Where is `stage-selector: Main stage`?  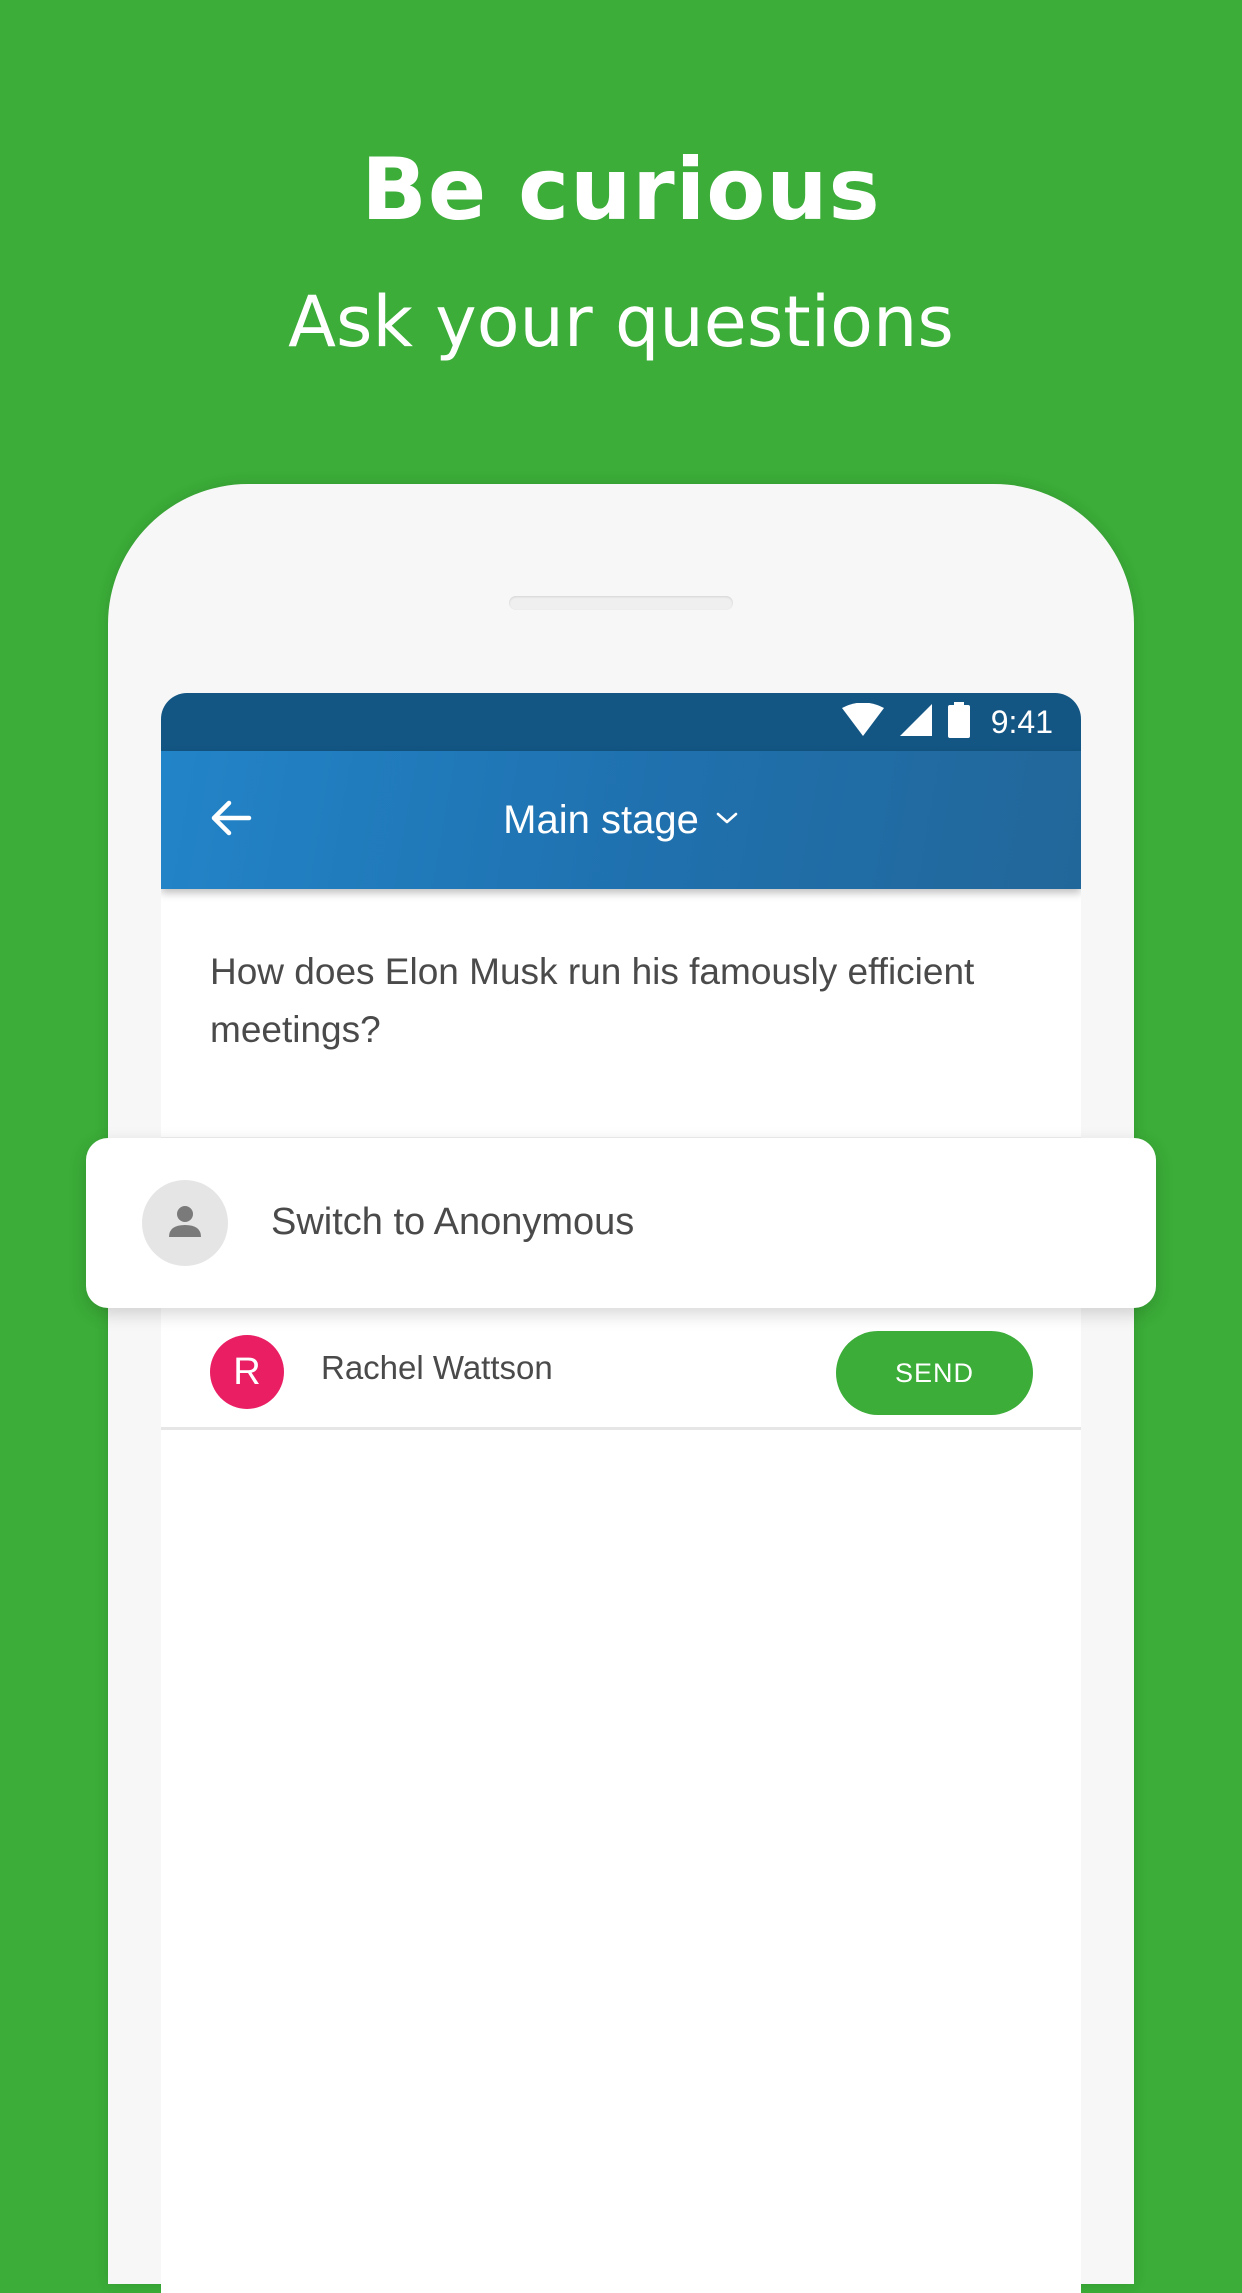 stage-selector: Main stage is located at coordinates (621, 820).